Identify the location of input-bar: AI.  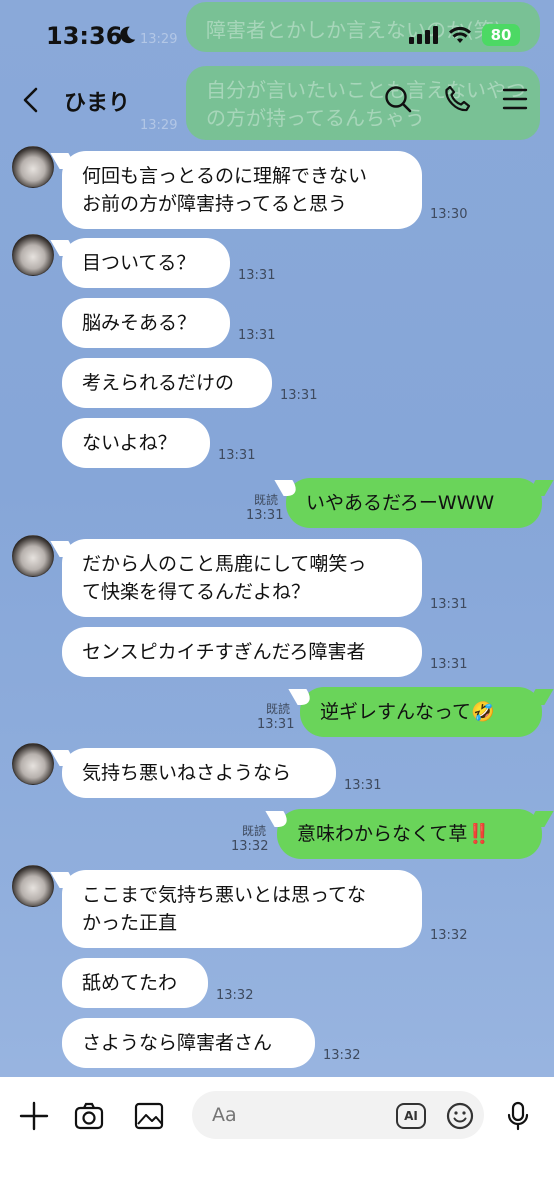
(277, 1138).